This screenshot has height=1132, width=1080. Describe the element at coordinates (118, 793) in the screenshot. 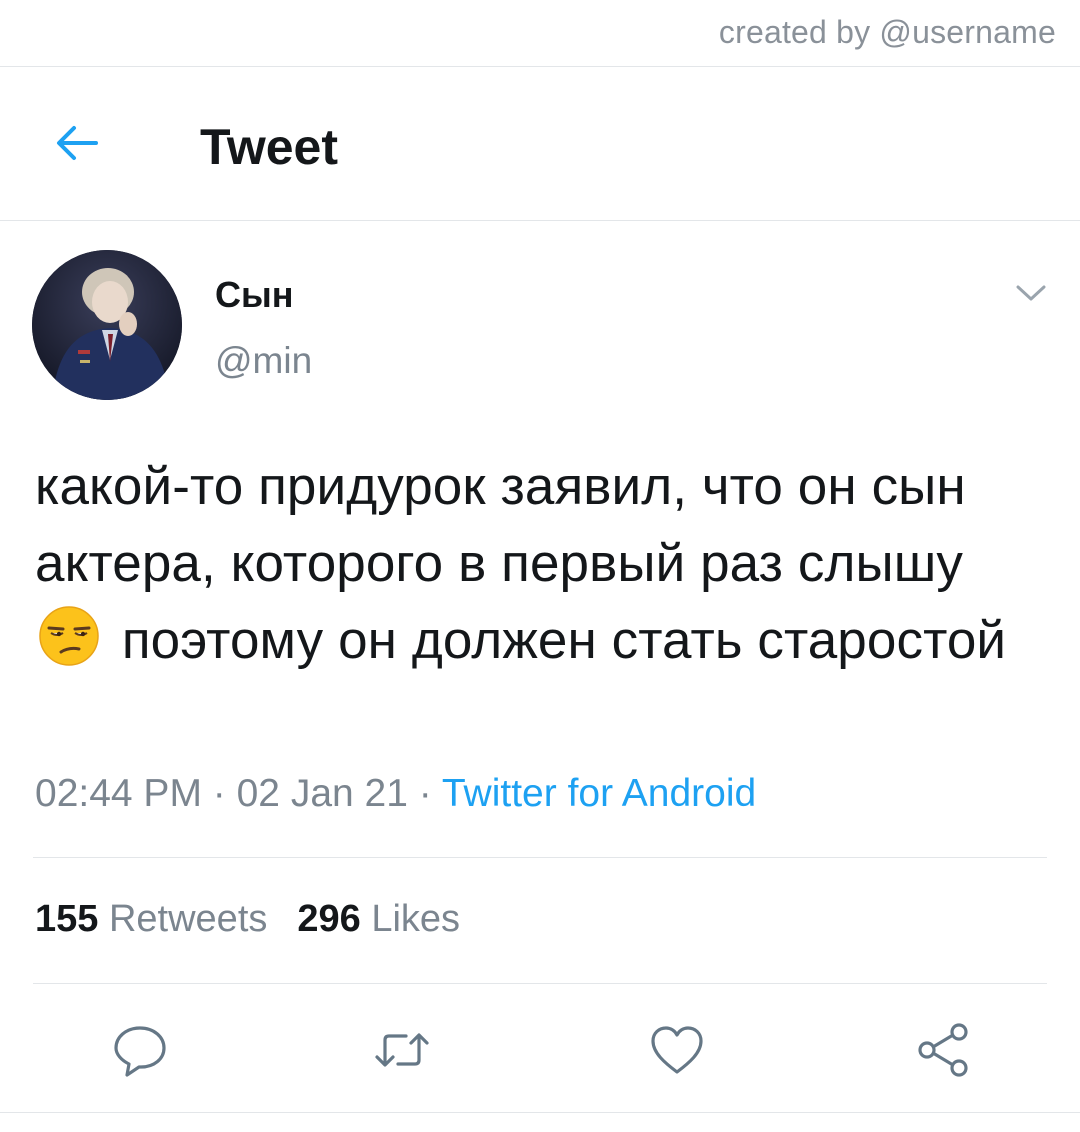

I see `tweet-time: 02:44 PM` at that location.